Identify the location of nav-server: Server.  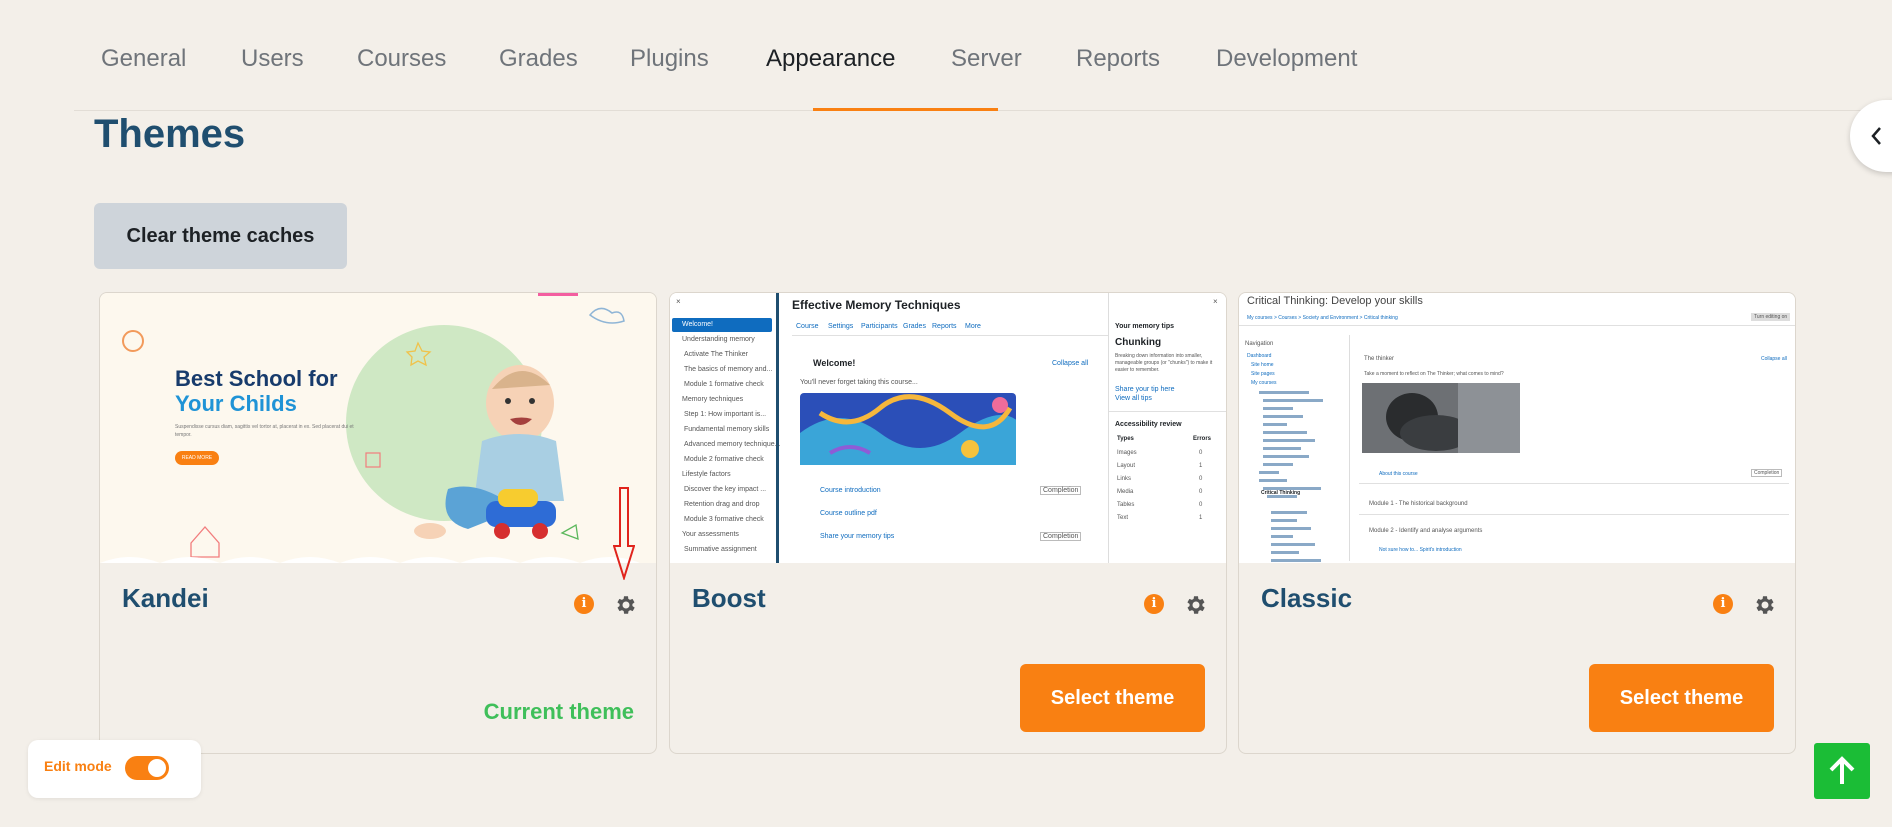
(986, 55).